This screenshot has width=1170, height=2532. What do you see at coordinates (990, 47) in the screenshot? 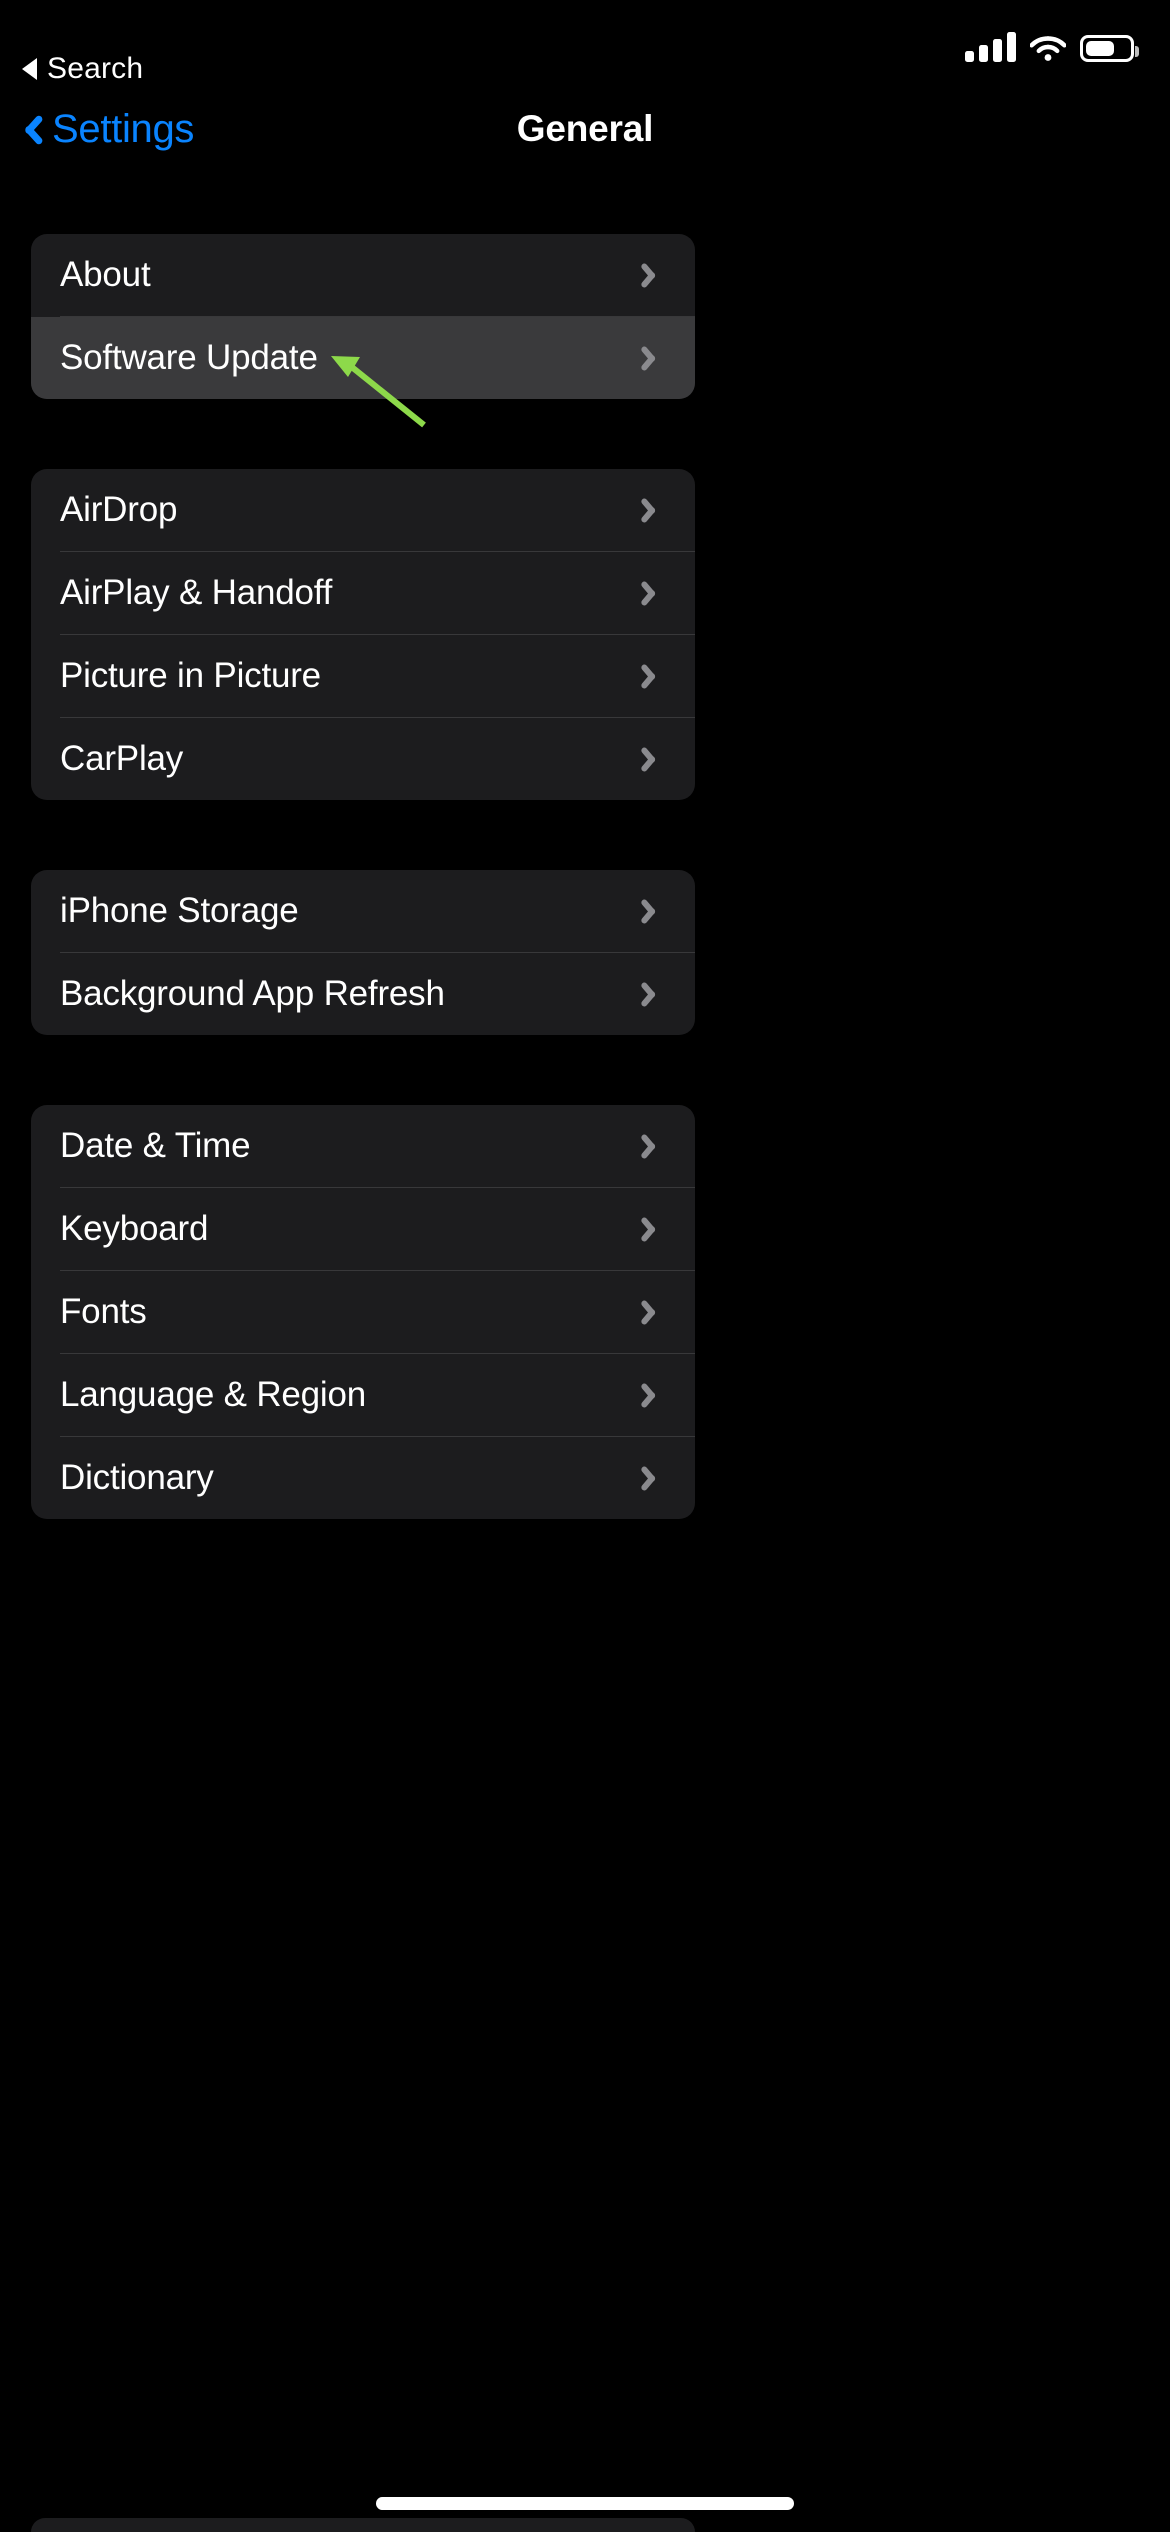
I see `cellular-signal-icon` at bounding box center [990, 47].